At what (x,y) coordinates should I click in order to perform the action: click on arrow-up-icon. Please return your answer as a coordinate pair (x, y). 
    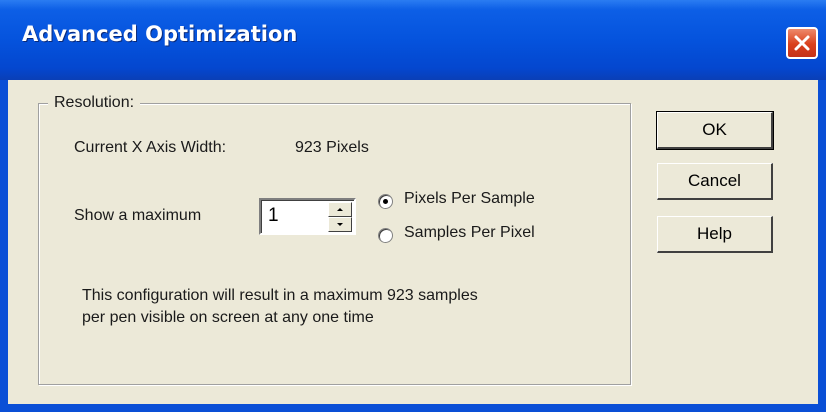
    Looking at the image, I should click on (340, 209).